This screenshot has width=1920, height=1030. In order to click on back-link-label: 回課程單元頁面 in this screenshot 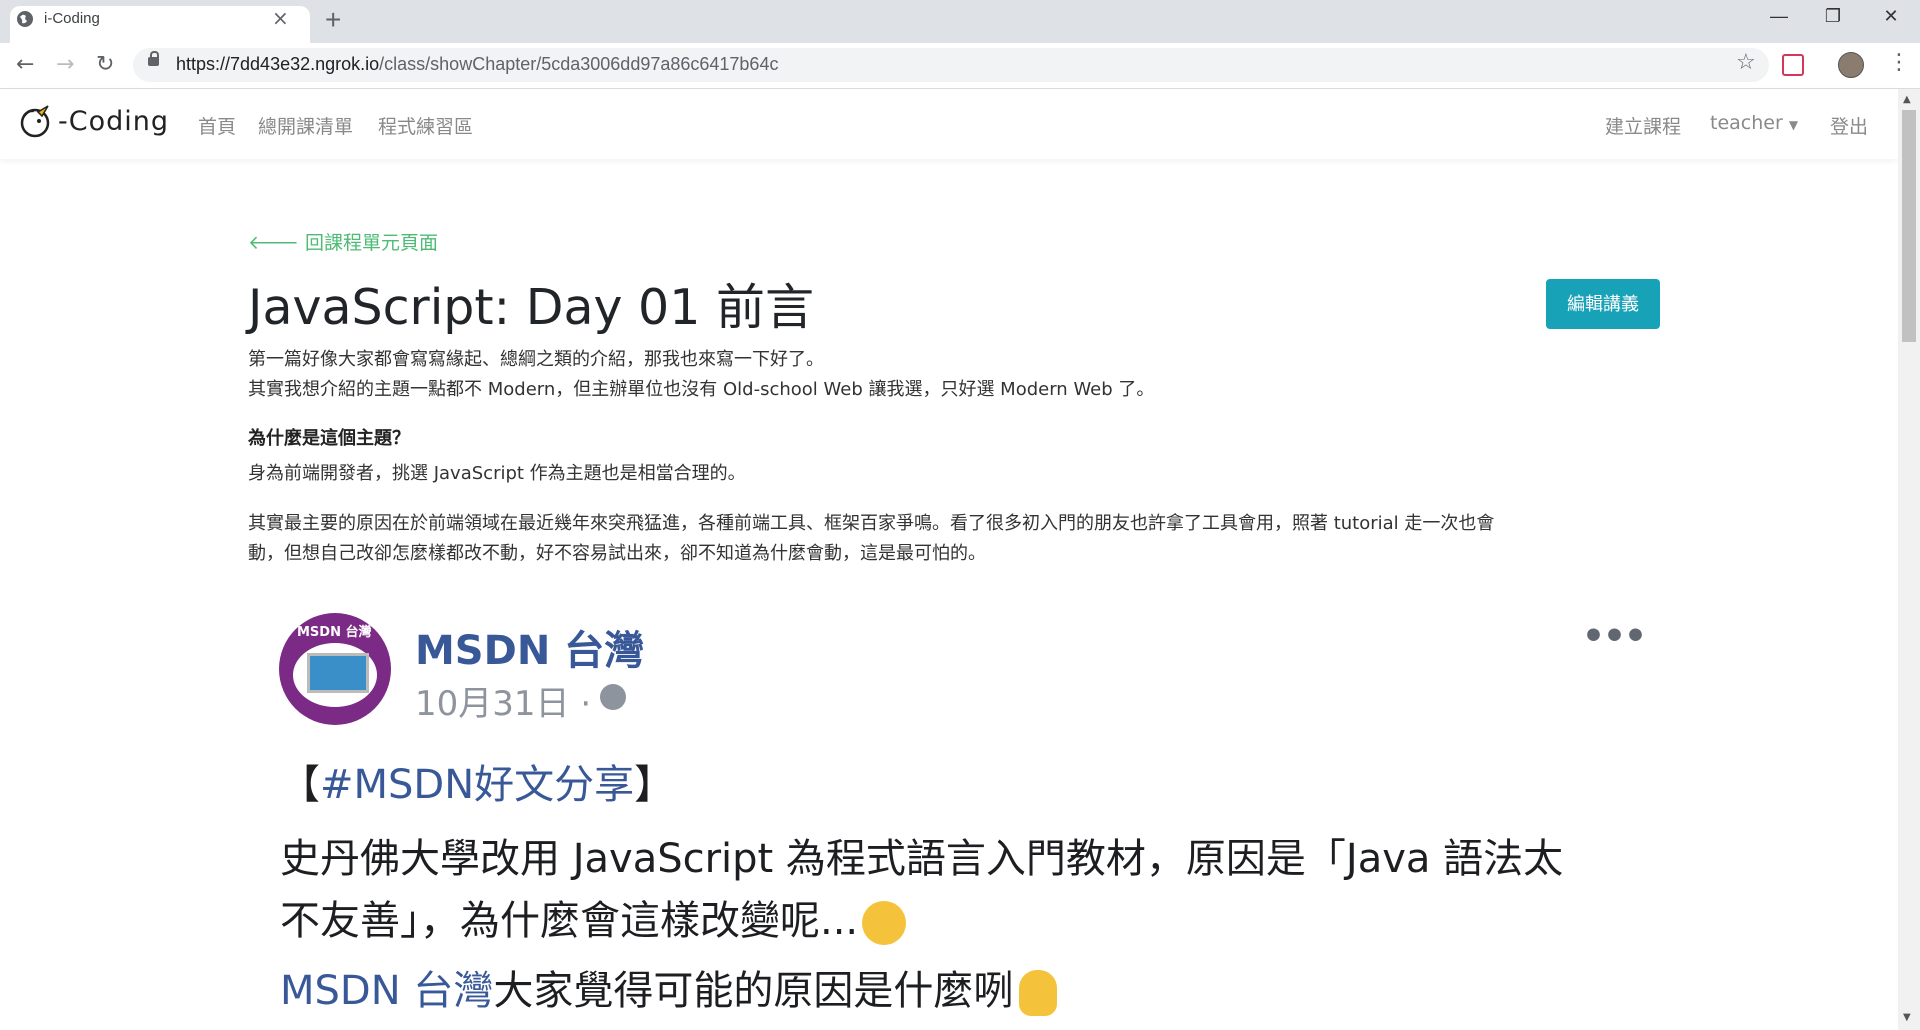, I will do `click(372, 243)`.